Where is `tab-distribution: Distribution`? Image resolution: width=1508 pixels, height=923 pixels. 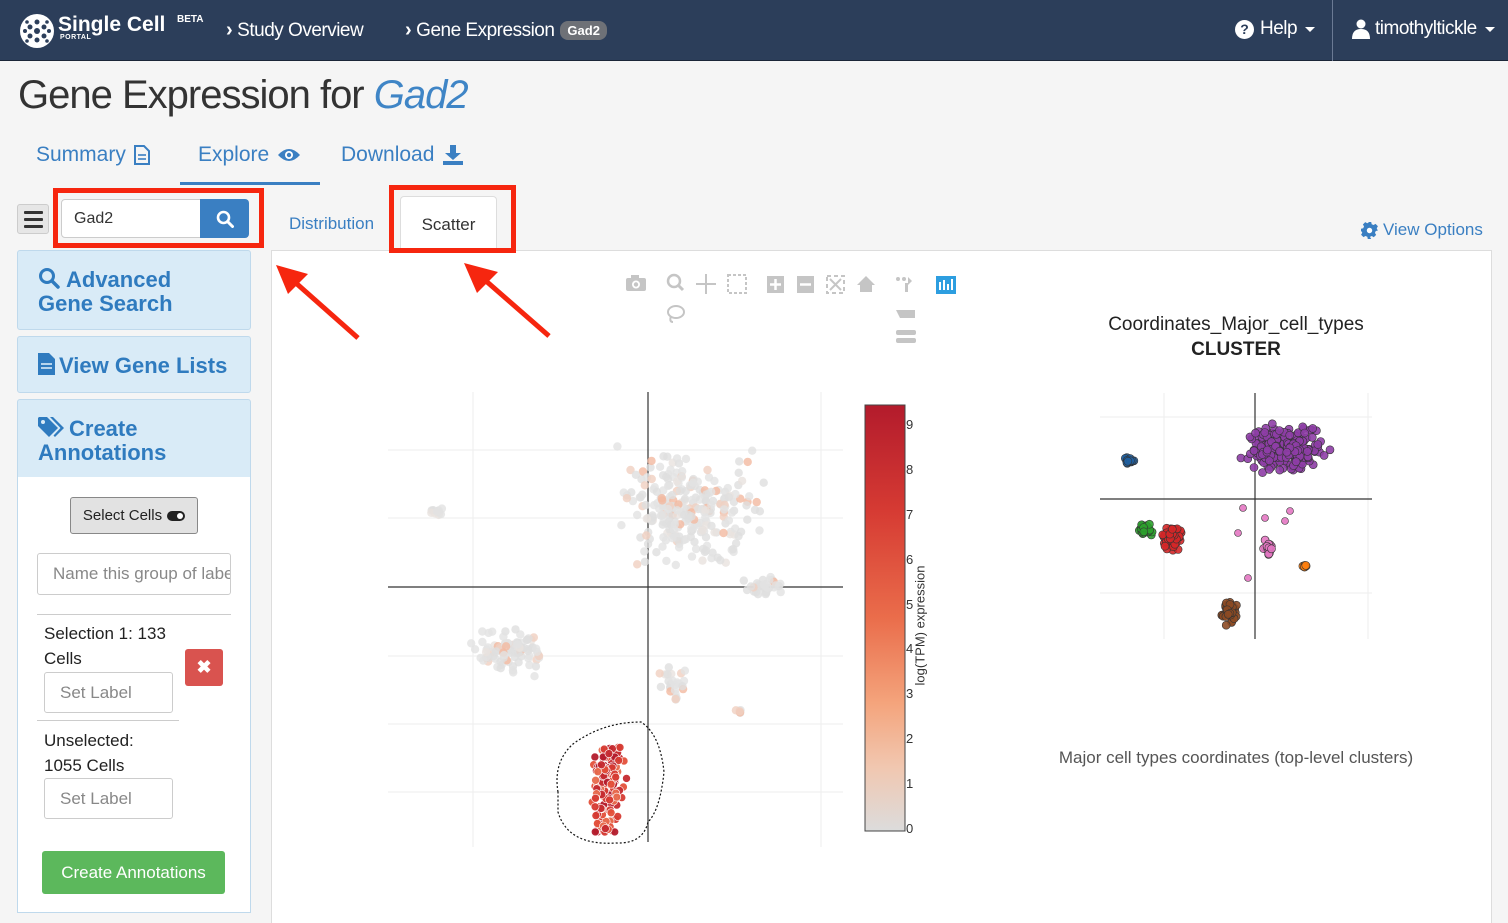 tab-distribution: Distribution is located at coordinates (331, 224).